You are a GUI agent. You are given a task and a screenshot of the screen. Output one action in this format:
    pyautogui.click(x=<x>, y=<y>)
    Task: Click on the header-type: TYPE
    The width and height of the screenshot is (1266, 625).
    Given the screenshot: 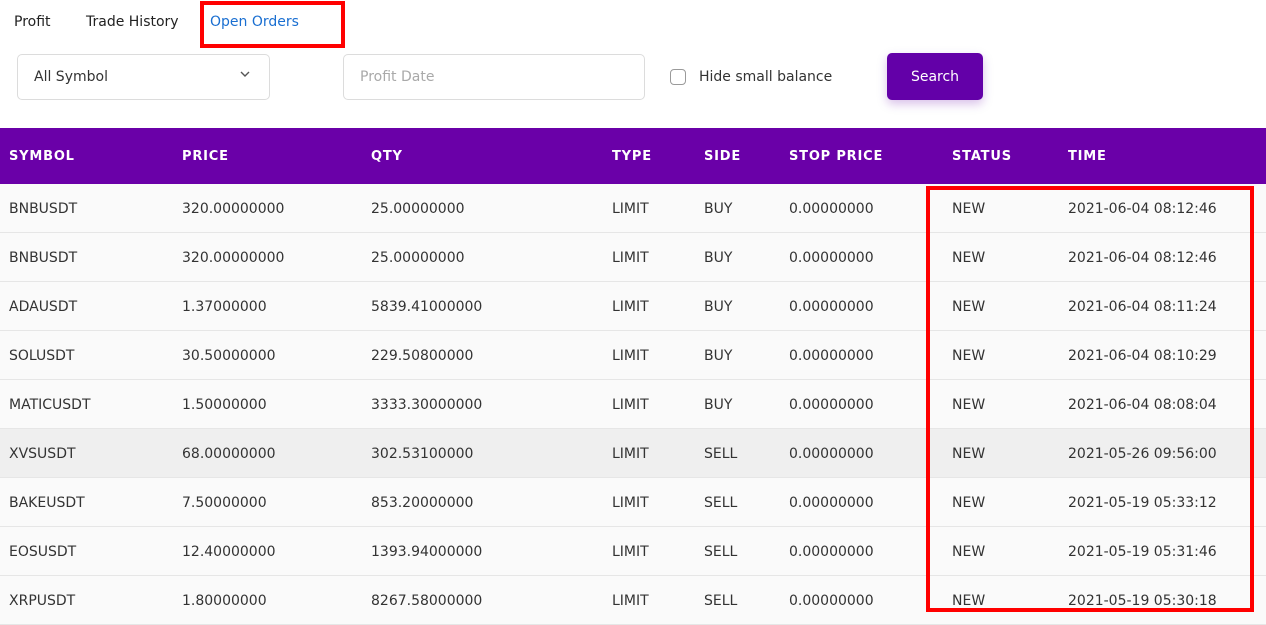 What is the action you would take?
    pyautogui.click(x=632, y=156)
    